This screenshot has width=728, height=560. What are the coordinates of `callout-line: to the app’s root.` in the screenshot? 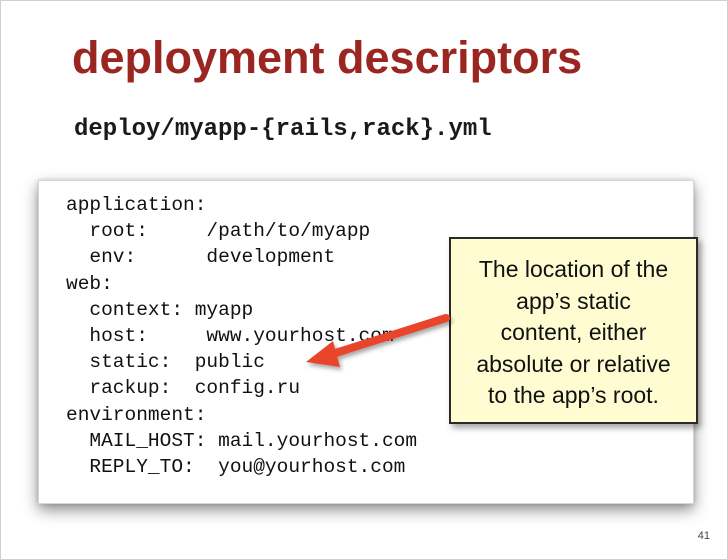 It's located at (573, 395).